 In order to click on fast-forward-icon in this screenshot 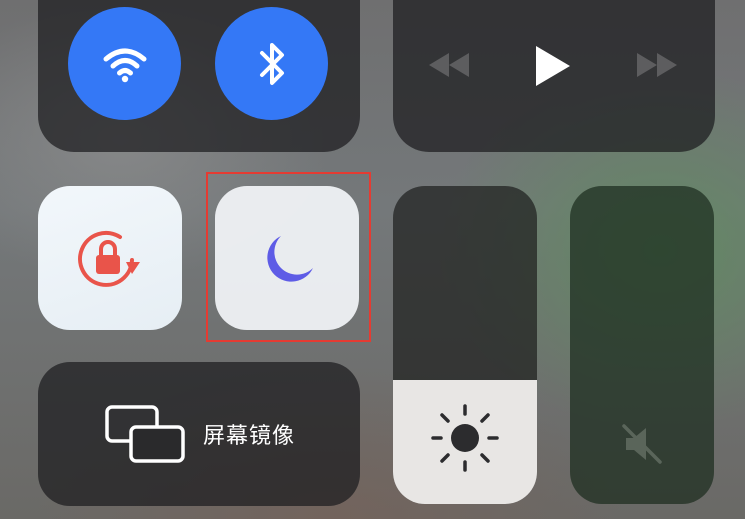, I will do `click(657, 65)`.